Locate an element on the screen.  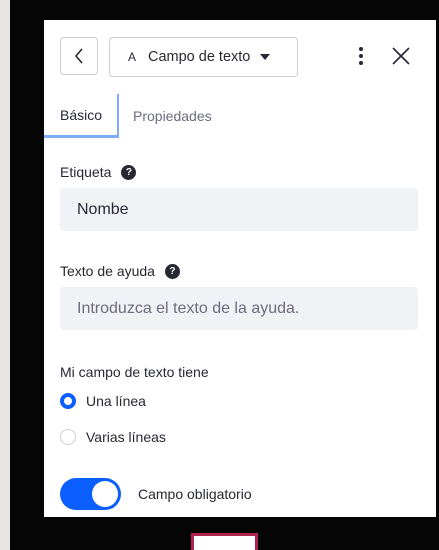
tab-basico: Básico is located at coordinates (81, 116).